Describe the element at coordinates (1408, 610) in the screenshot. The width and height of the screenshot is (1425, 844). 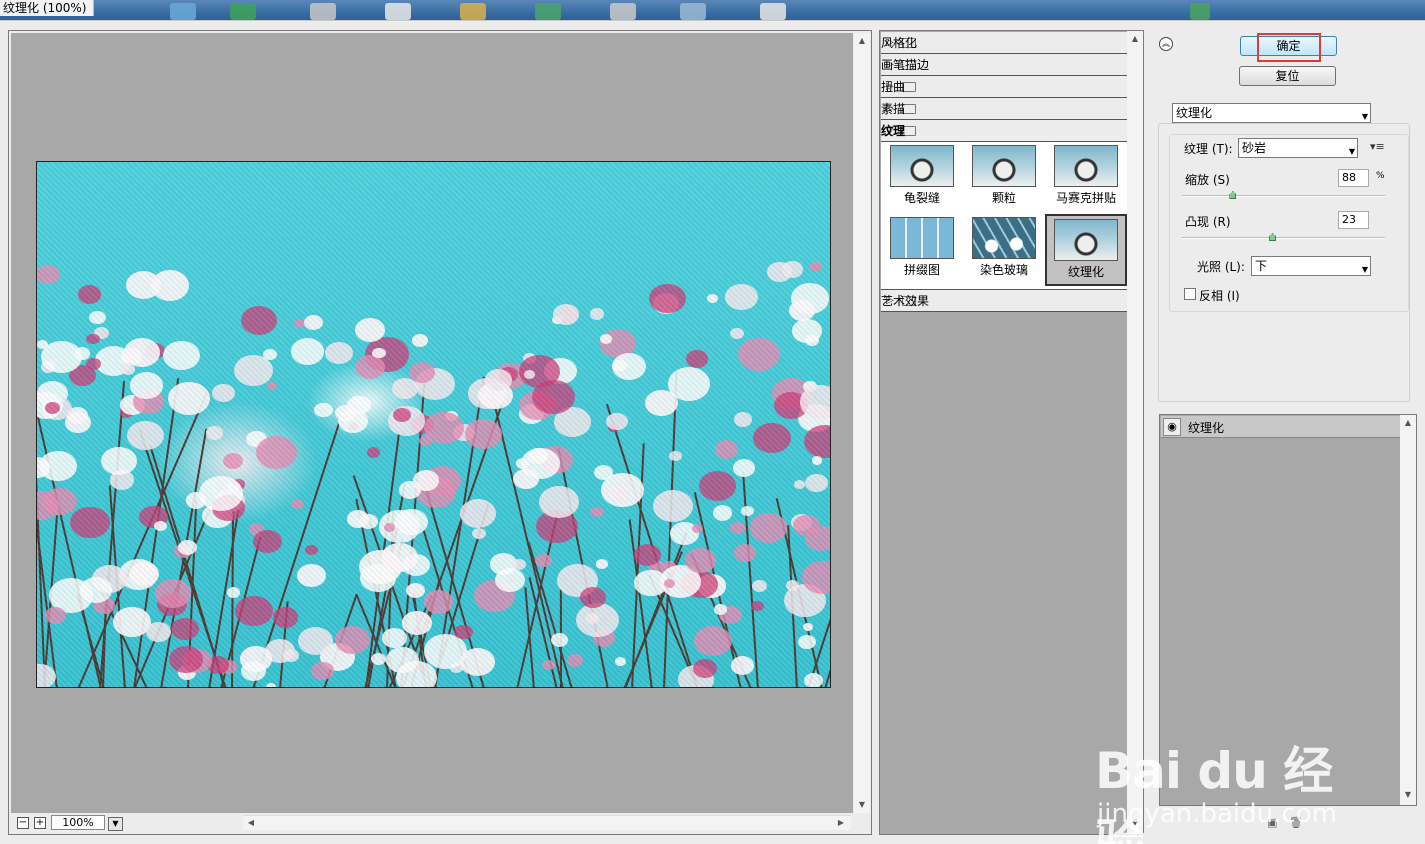
I see `layers-scrollbar: ▲ ▼` at that location.